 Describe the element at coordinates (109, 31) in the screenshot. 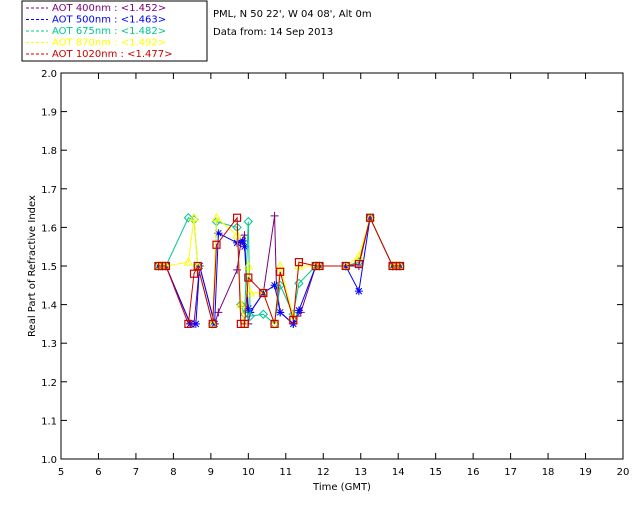

I see `legend-label-2: AOT 675nm : <1.482>` at that location.